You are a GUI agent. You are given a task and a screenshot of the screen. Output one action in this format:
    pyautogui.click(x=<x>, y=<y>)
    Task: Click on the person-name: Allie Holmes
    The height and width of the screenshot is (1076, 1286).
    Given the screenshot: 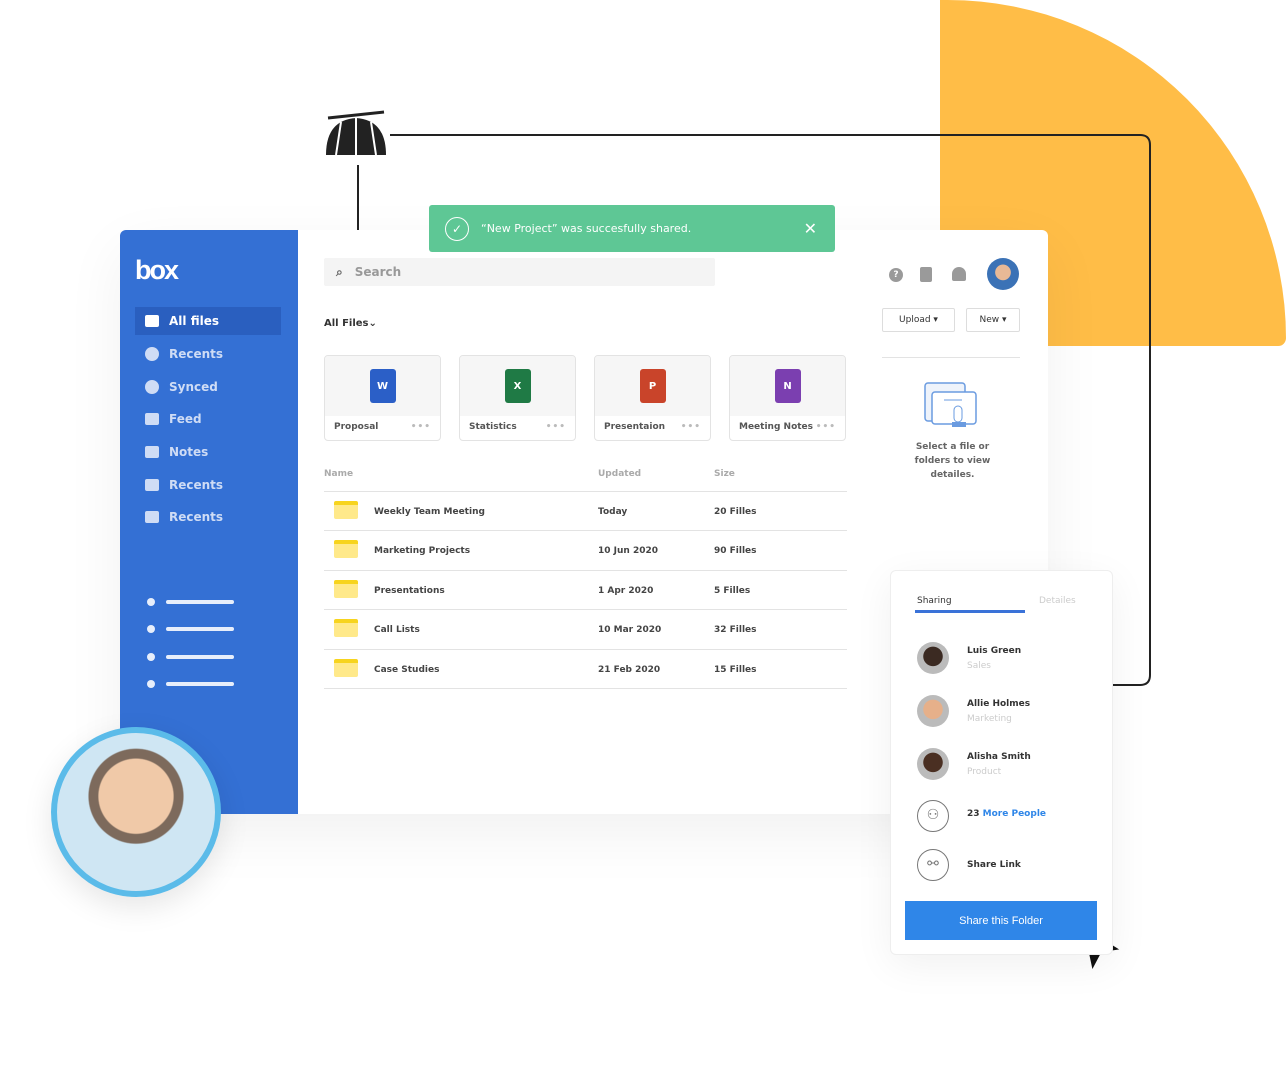 What is the action you would take?
    pyautogui.click(x=999, y=704)
    